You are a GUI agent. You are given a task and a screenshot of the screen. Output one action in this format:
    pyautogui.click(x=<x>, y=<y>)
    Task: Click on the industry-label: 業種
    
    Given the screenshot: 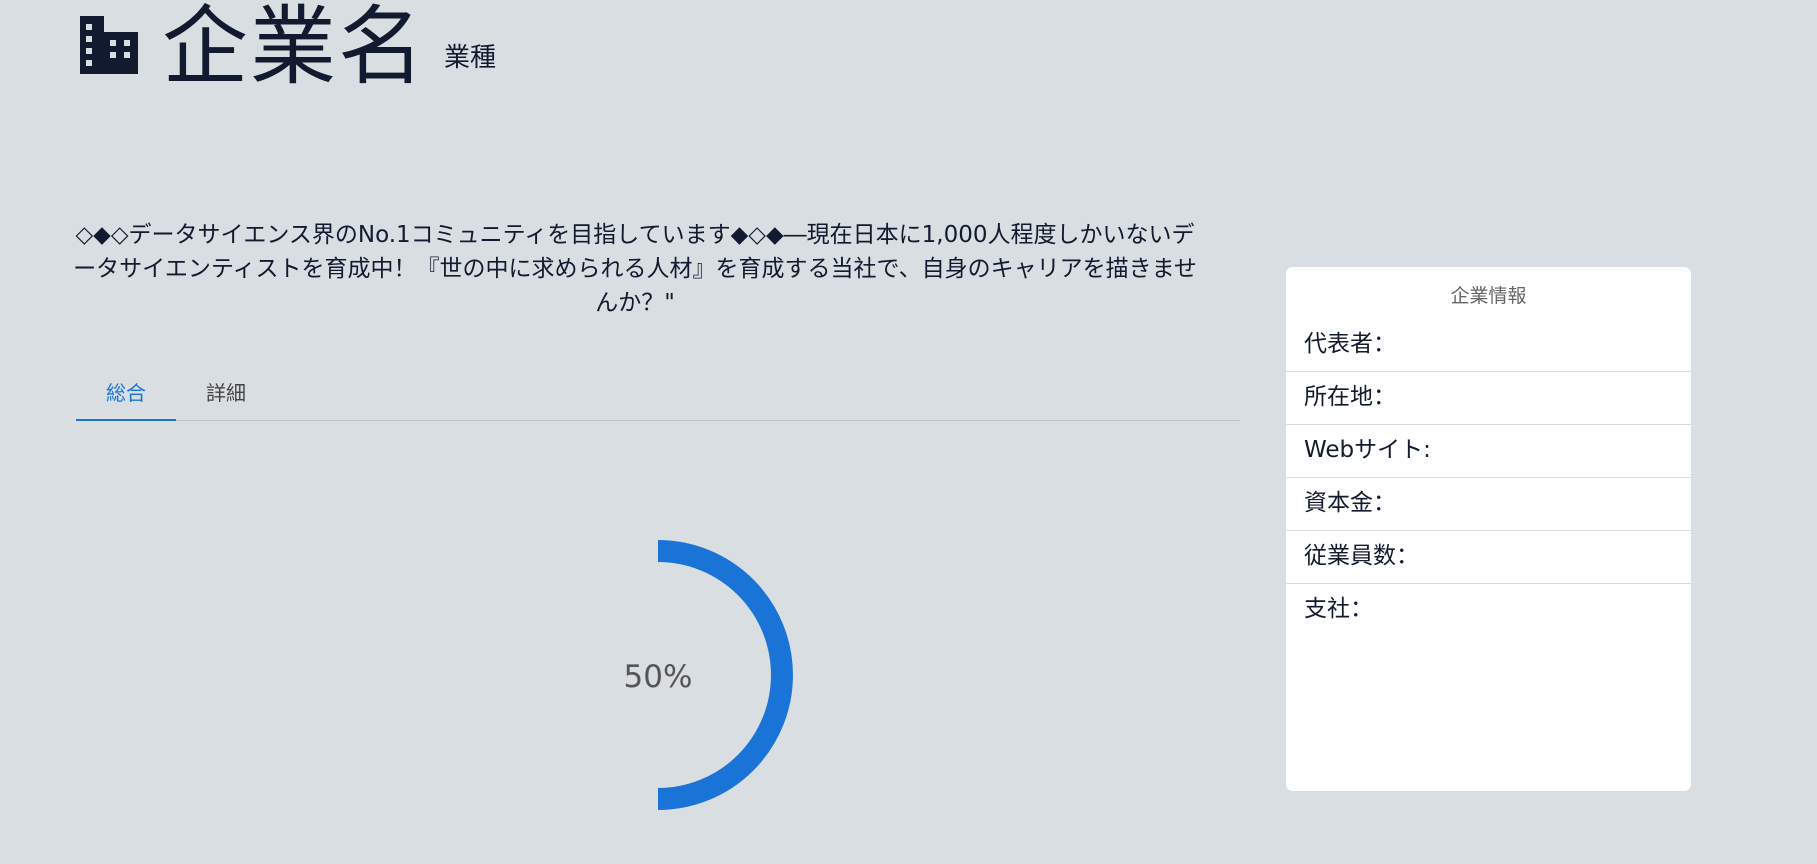 What is the action you would take?
    pyautogui.click(x=470, y=58)
    